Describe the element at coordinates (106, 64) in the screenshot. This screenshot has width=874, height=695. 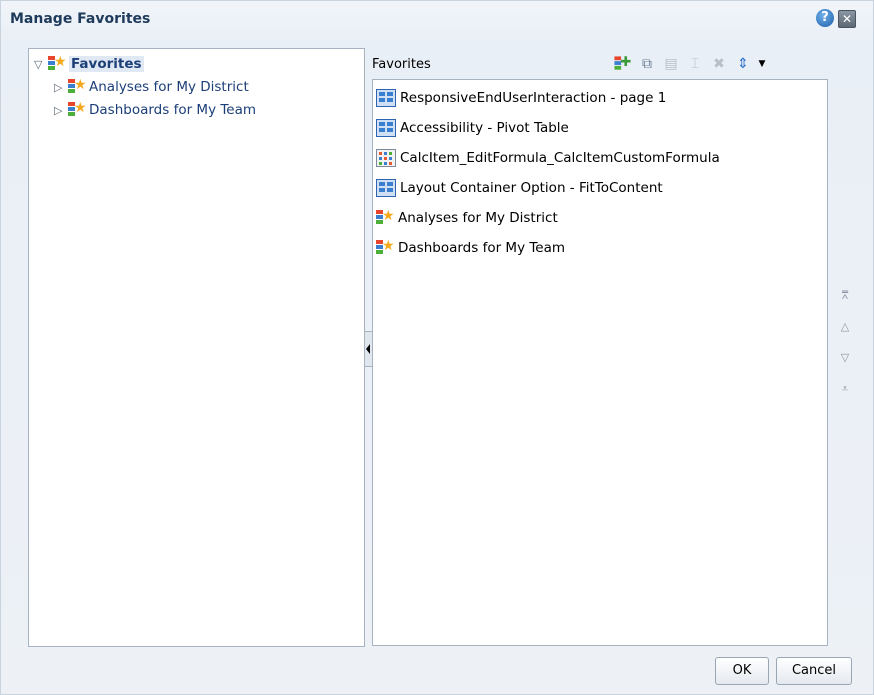
I see `tree-item-label: Favorites` at that location.